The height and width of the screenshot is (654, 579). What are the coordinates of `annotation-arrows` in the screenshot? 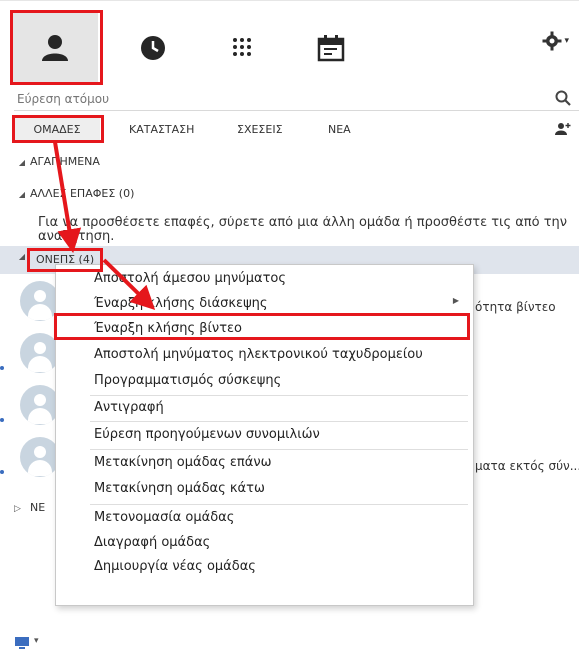 It's located at (104, 226).